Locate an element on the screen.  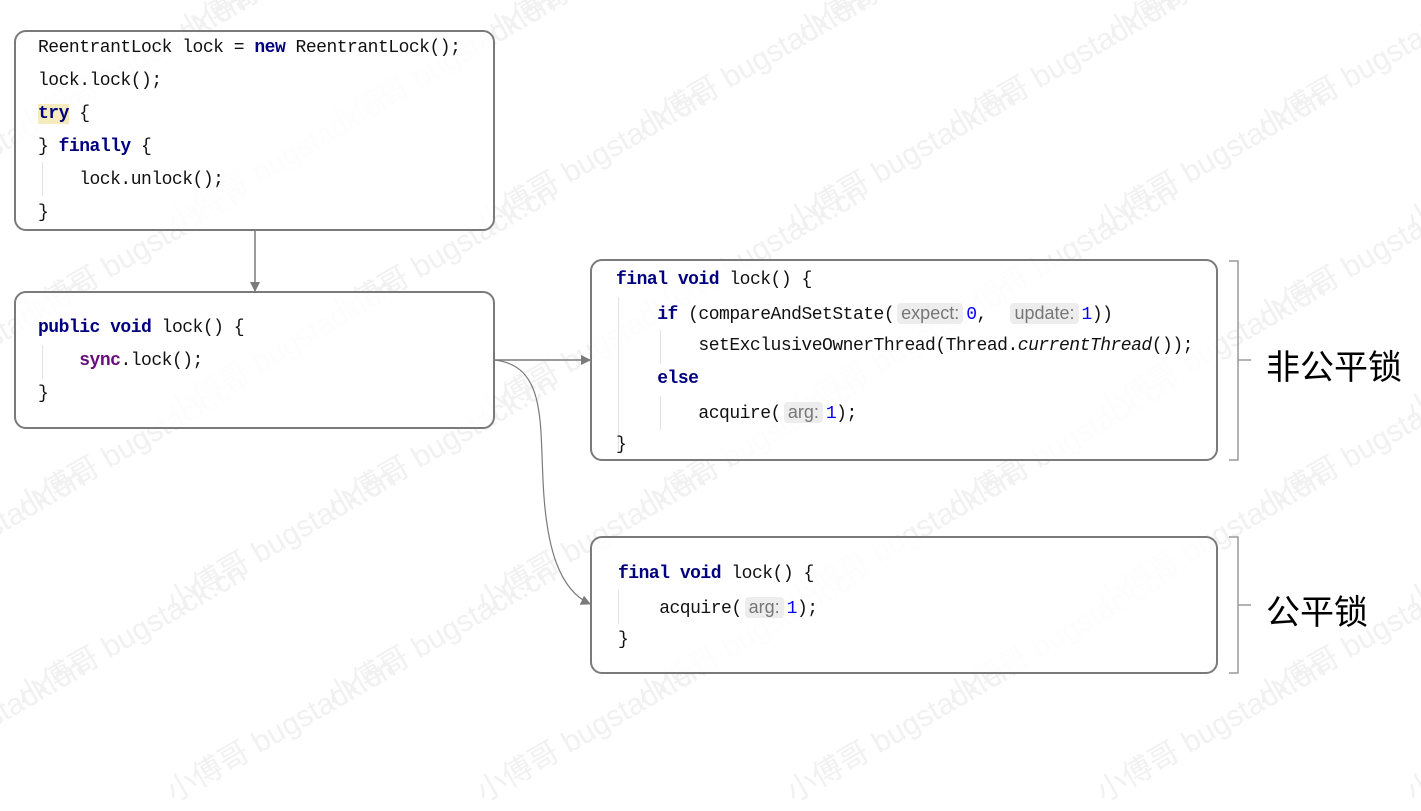
code-line: else is located at coordinates (657, 379).